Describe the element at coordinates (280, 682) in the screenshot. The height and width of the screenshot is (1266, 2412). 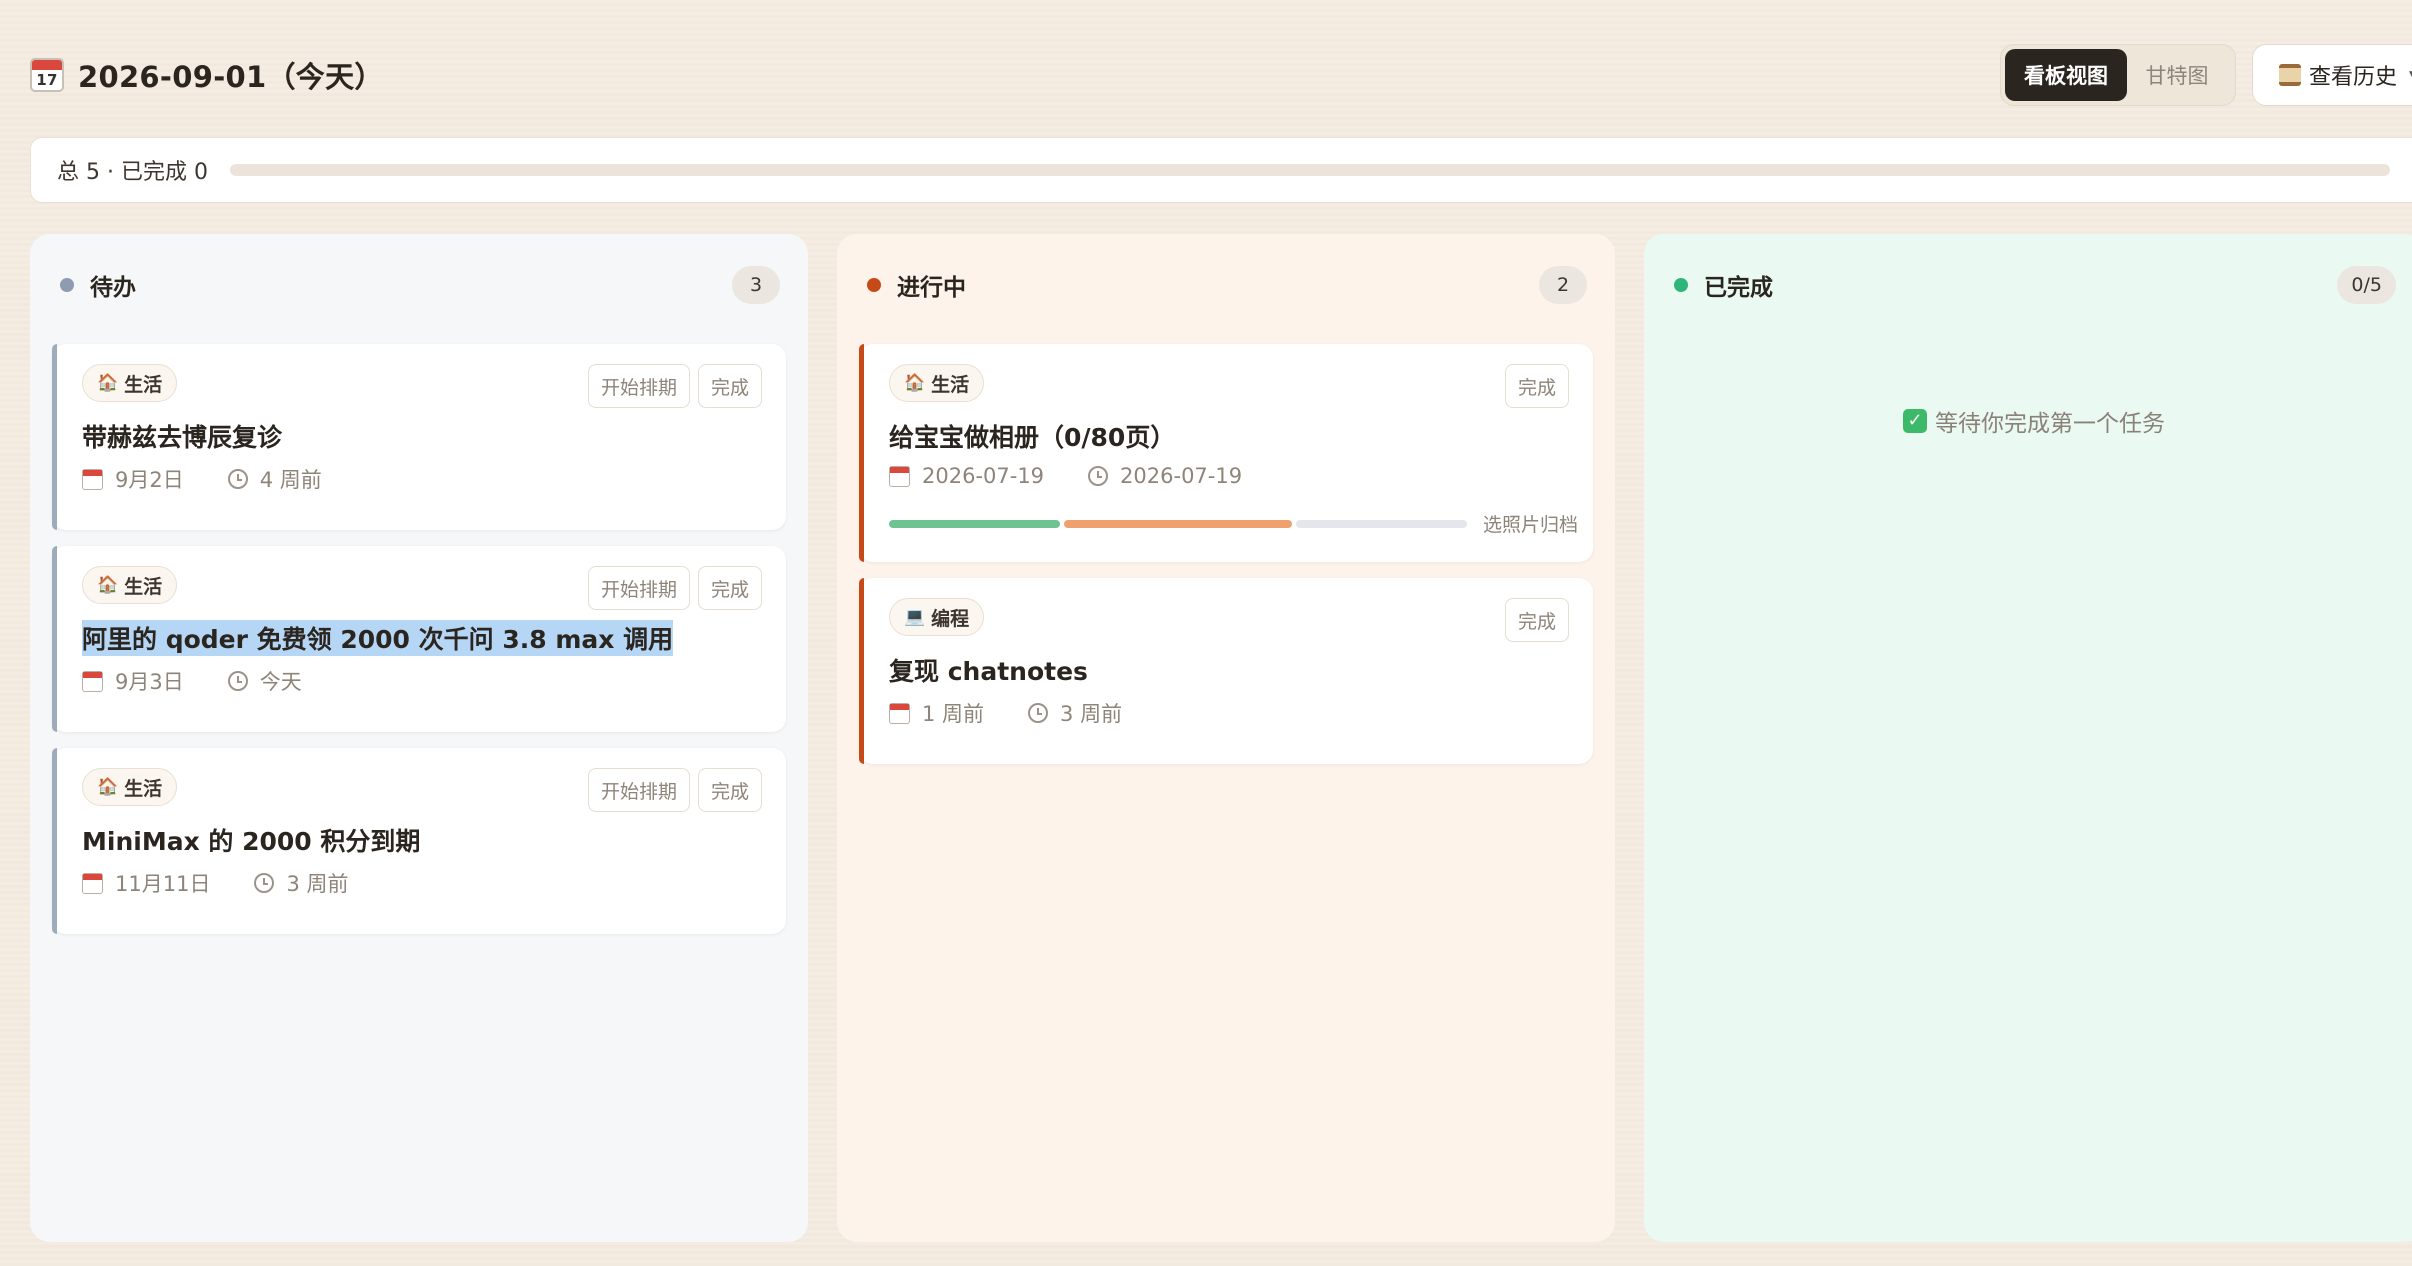
I see `created-ago-text: 今天` at that location.